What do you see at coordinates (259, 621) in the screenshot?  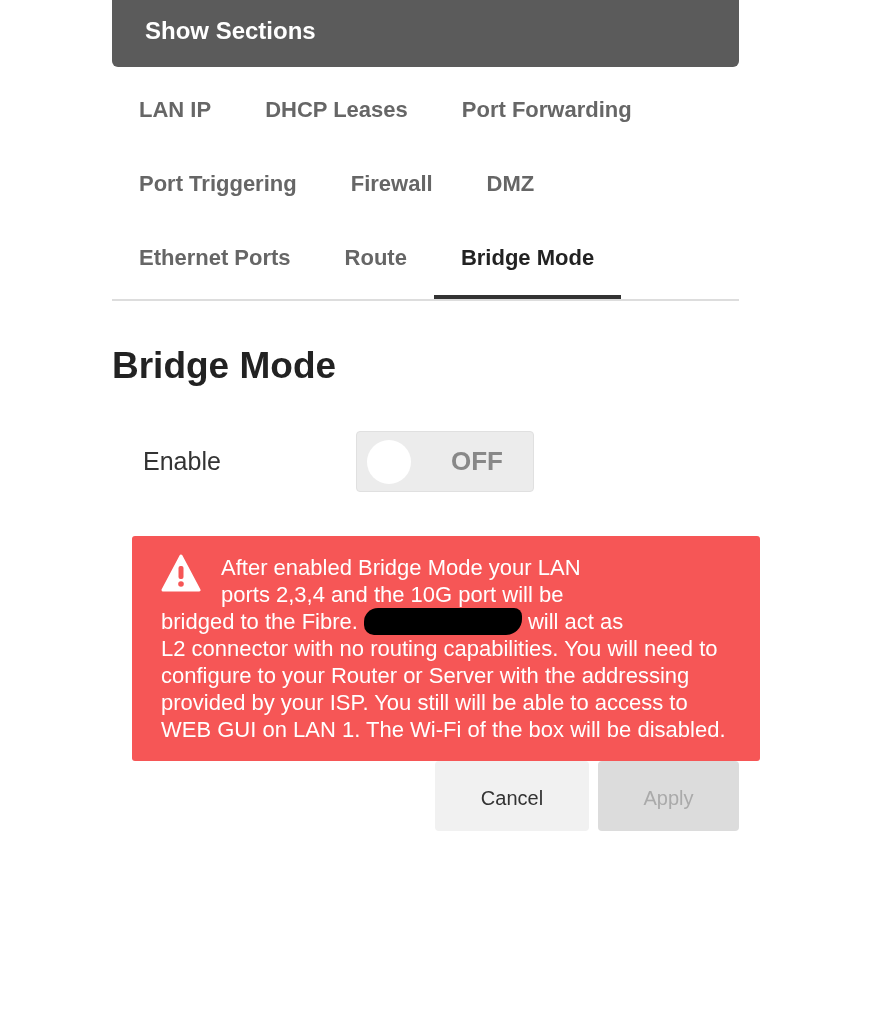 I see `warning-text: bridged to the Fibre.` at bounding box center [259, 621].